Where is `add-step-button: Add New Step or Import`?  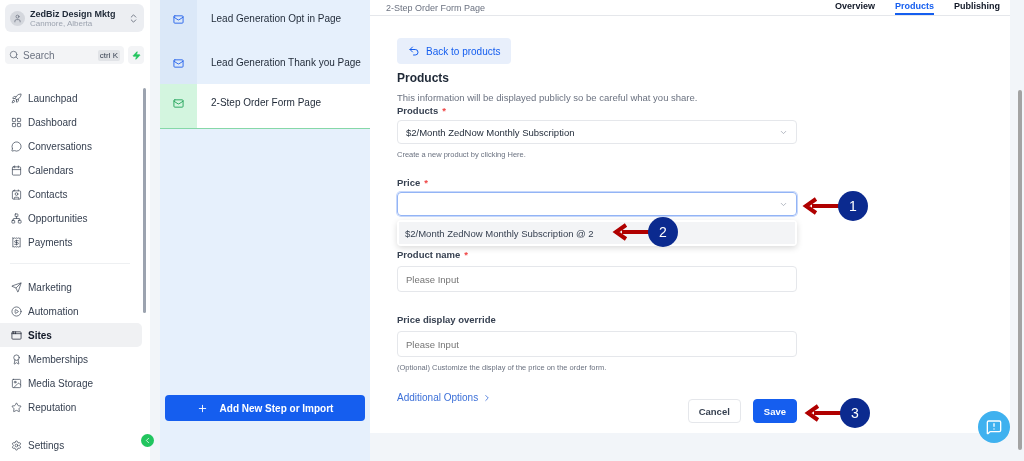 add-step-button: Add New Step or Import is located at coordinates (265, 408).